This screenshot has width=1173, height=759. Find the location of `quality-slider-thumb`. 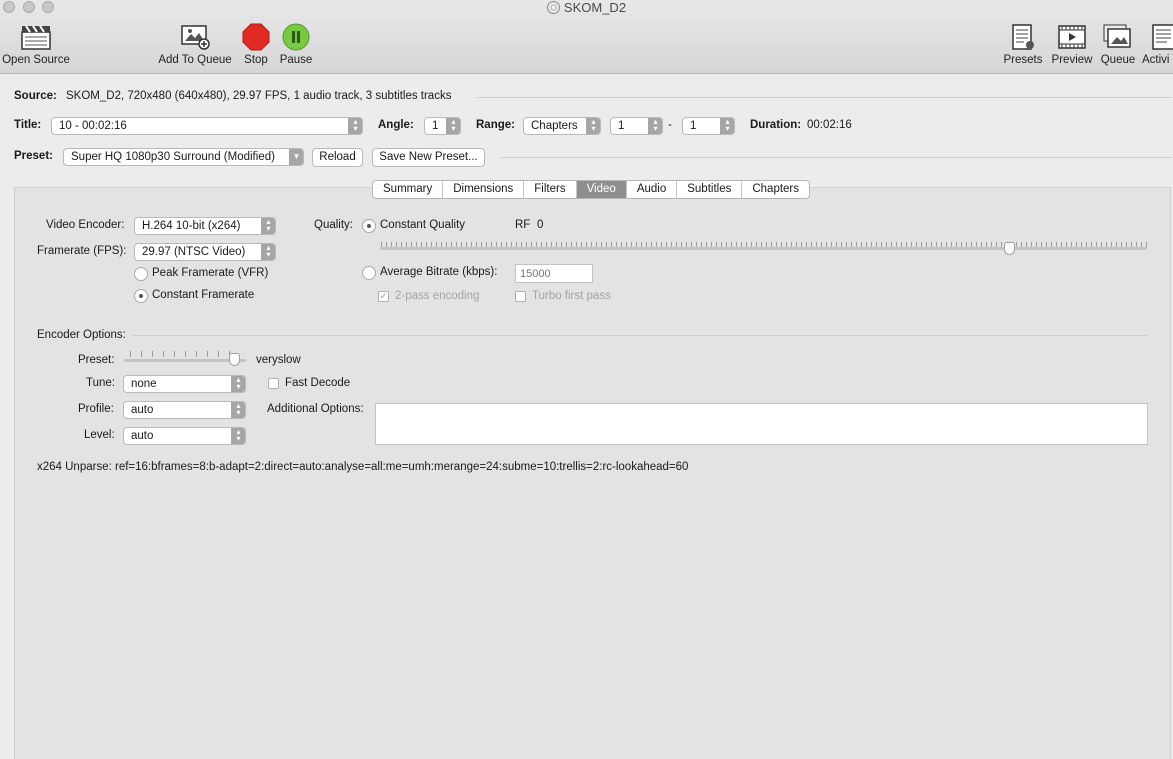

quality-slider-thumb is located at coordinates (1009, 248).